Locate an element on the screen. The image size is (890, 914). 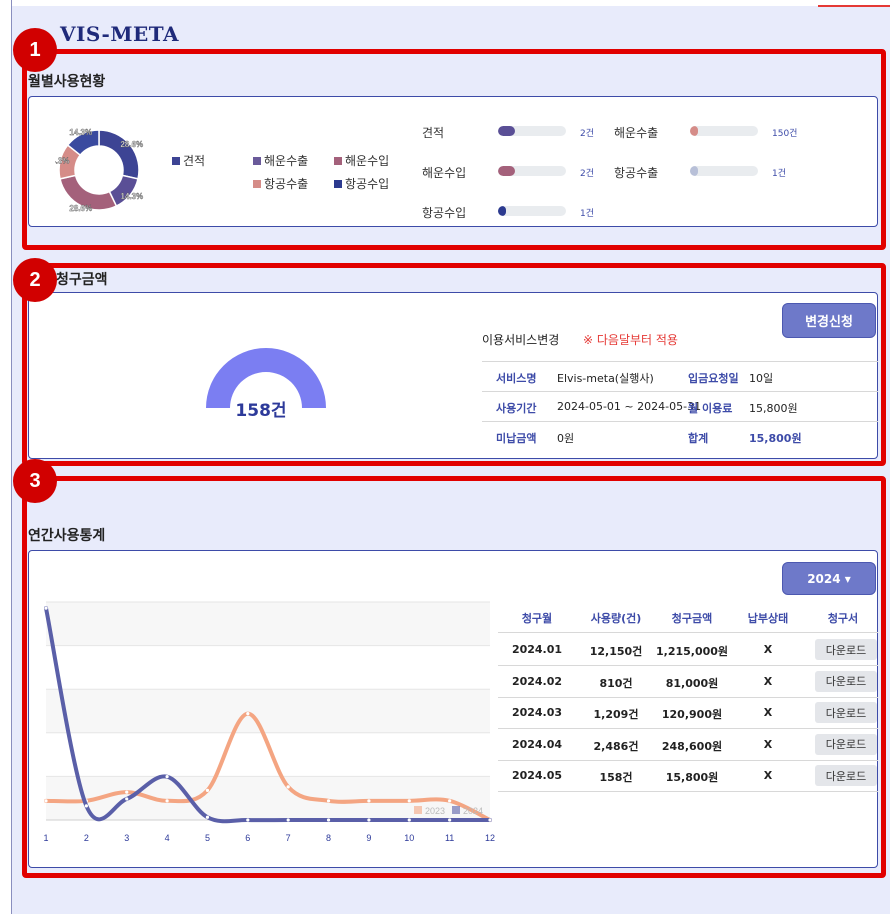
usage-donut-chart: 28.6% 14.3% 28.6% 14.3% 14.3% is located at coordinates (99, 170).